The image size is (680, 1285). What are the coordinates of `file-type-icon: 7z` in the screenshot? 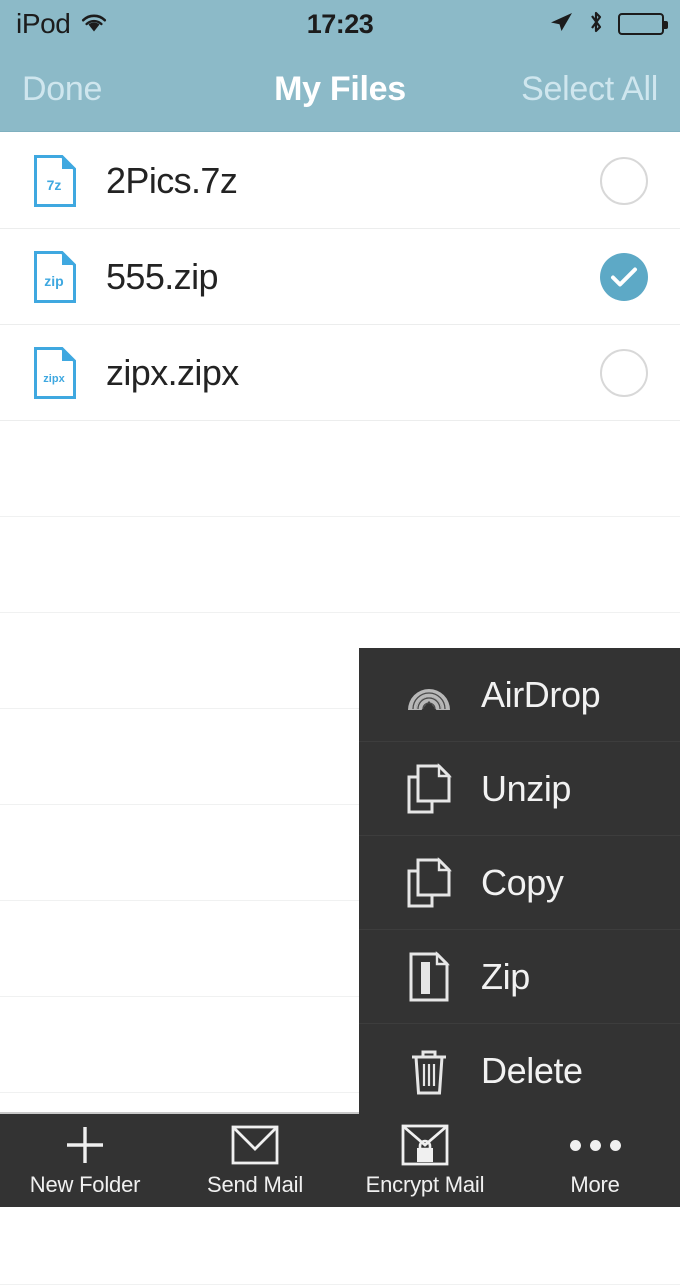 It's located at (55, 181).